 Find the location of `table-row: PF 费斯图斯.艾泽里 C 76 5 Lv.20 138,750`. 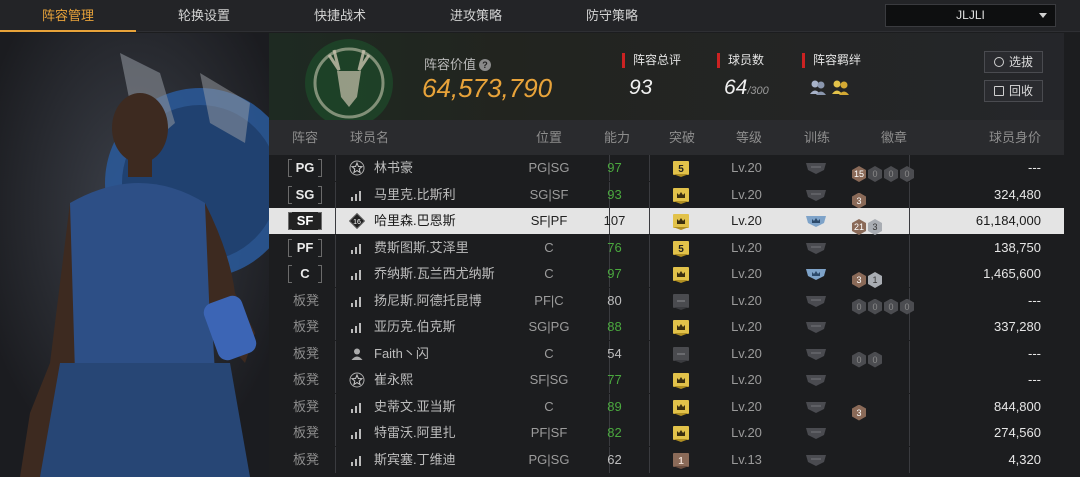

table-row: PF 费斯图斯.艾泽里 C 76 5 Lv.20 138,750 is located at coordinates (666, 247).